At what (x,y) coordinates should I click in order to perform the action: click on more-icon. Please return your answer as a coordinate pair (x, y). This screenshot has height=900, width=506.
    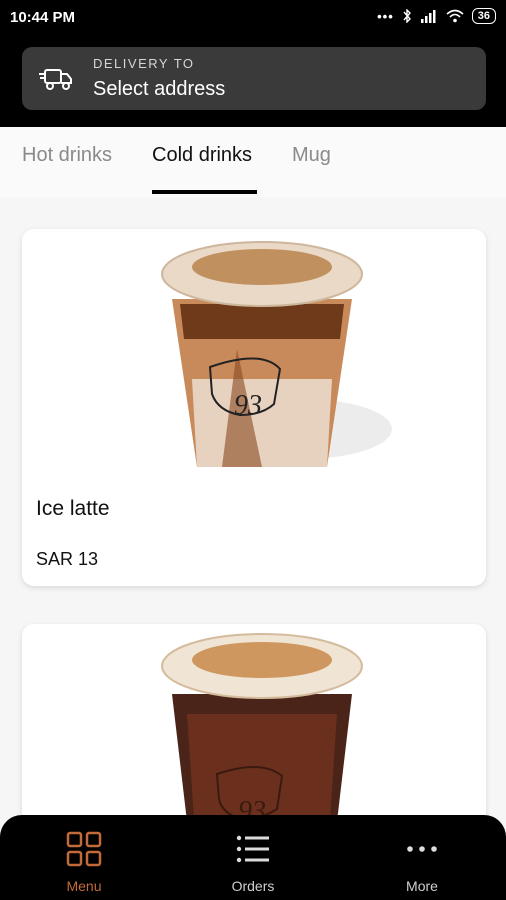
    Looking at the image, I should click on (422, 849).